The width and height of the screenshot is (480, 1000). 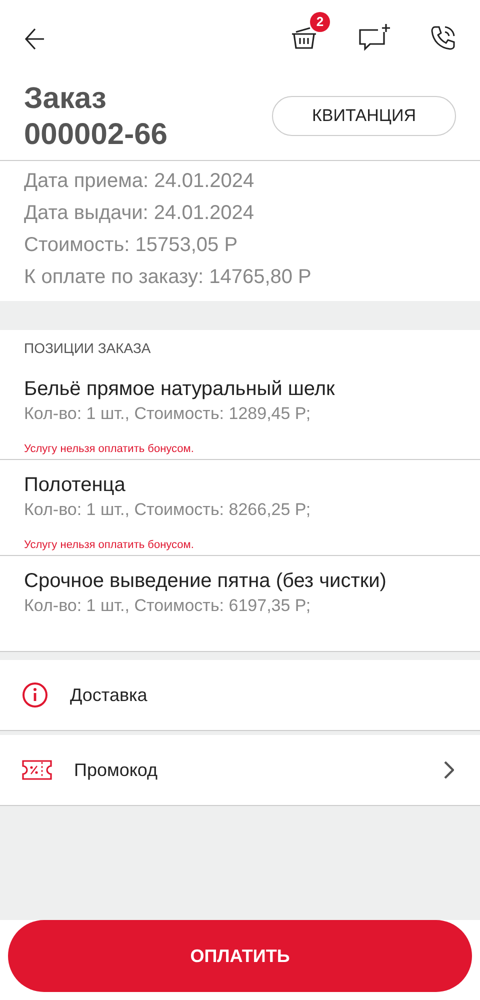 What do you see at coordinates (75, 485) in the screenshot?
I see `item-name: Полотенца` at bounding box center [75, 485].